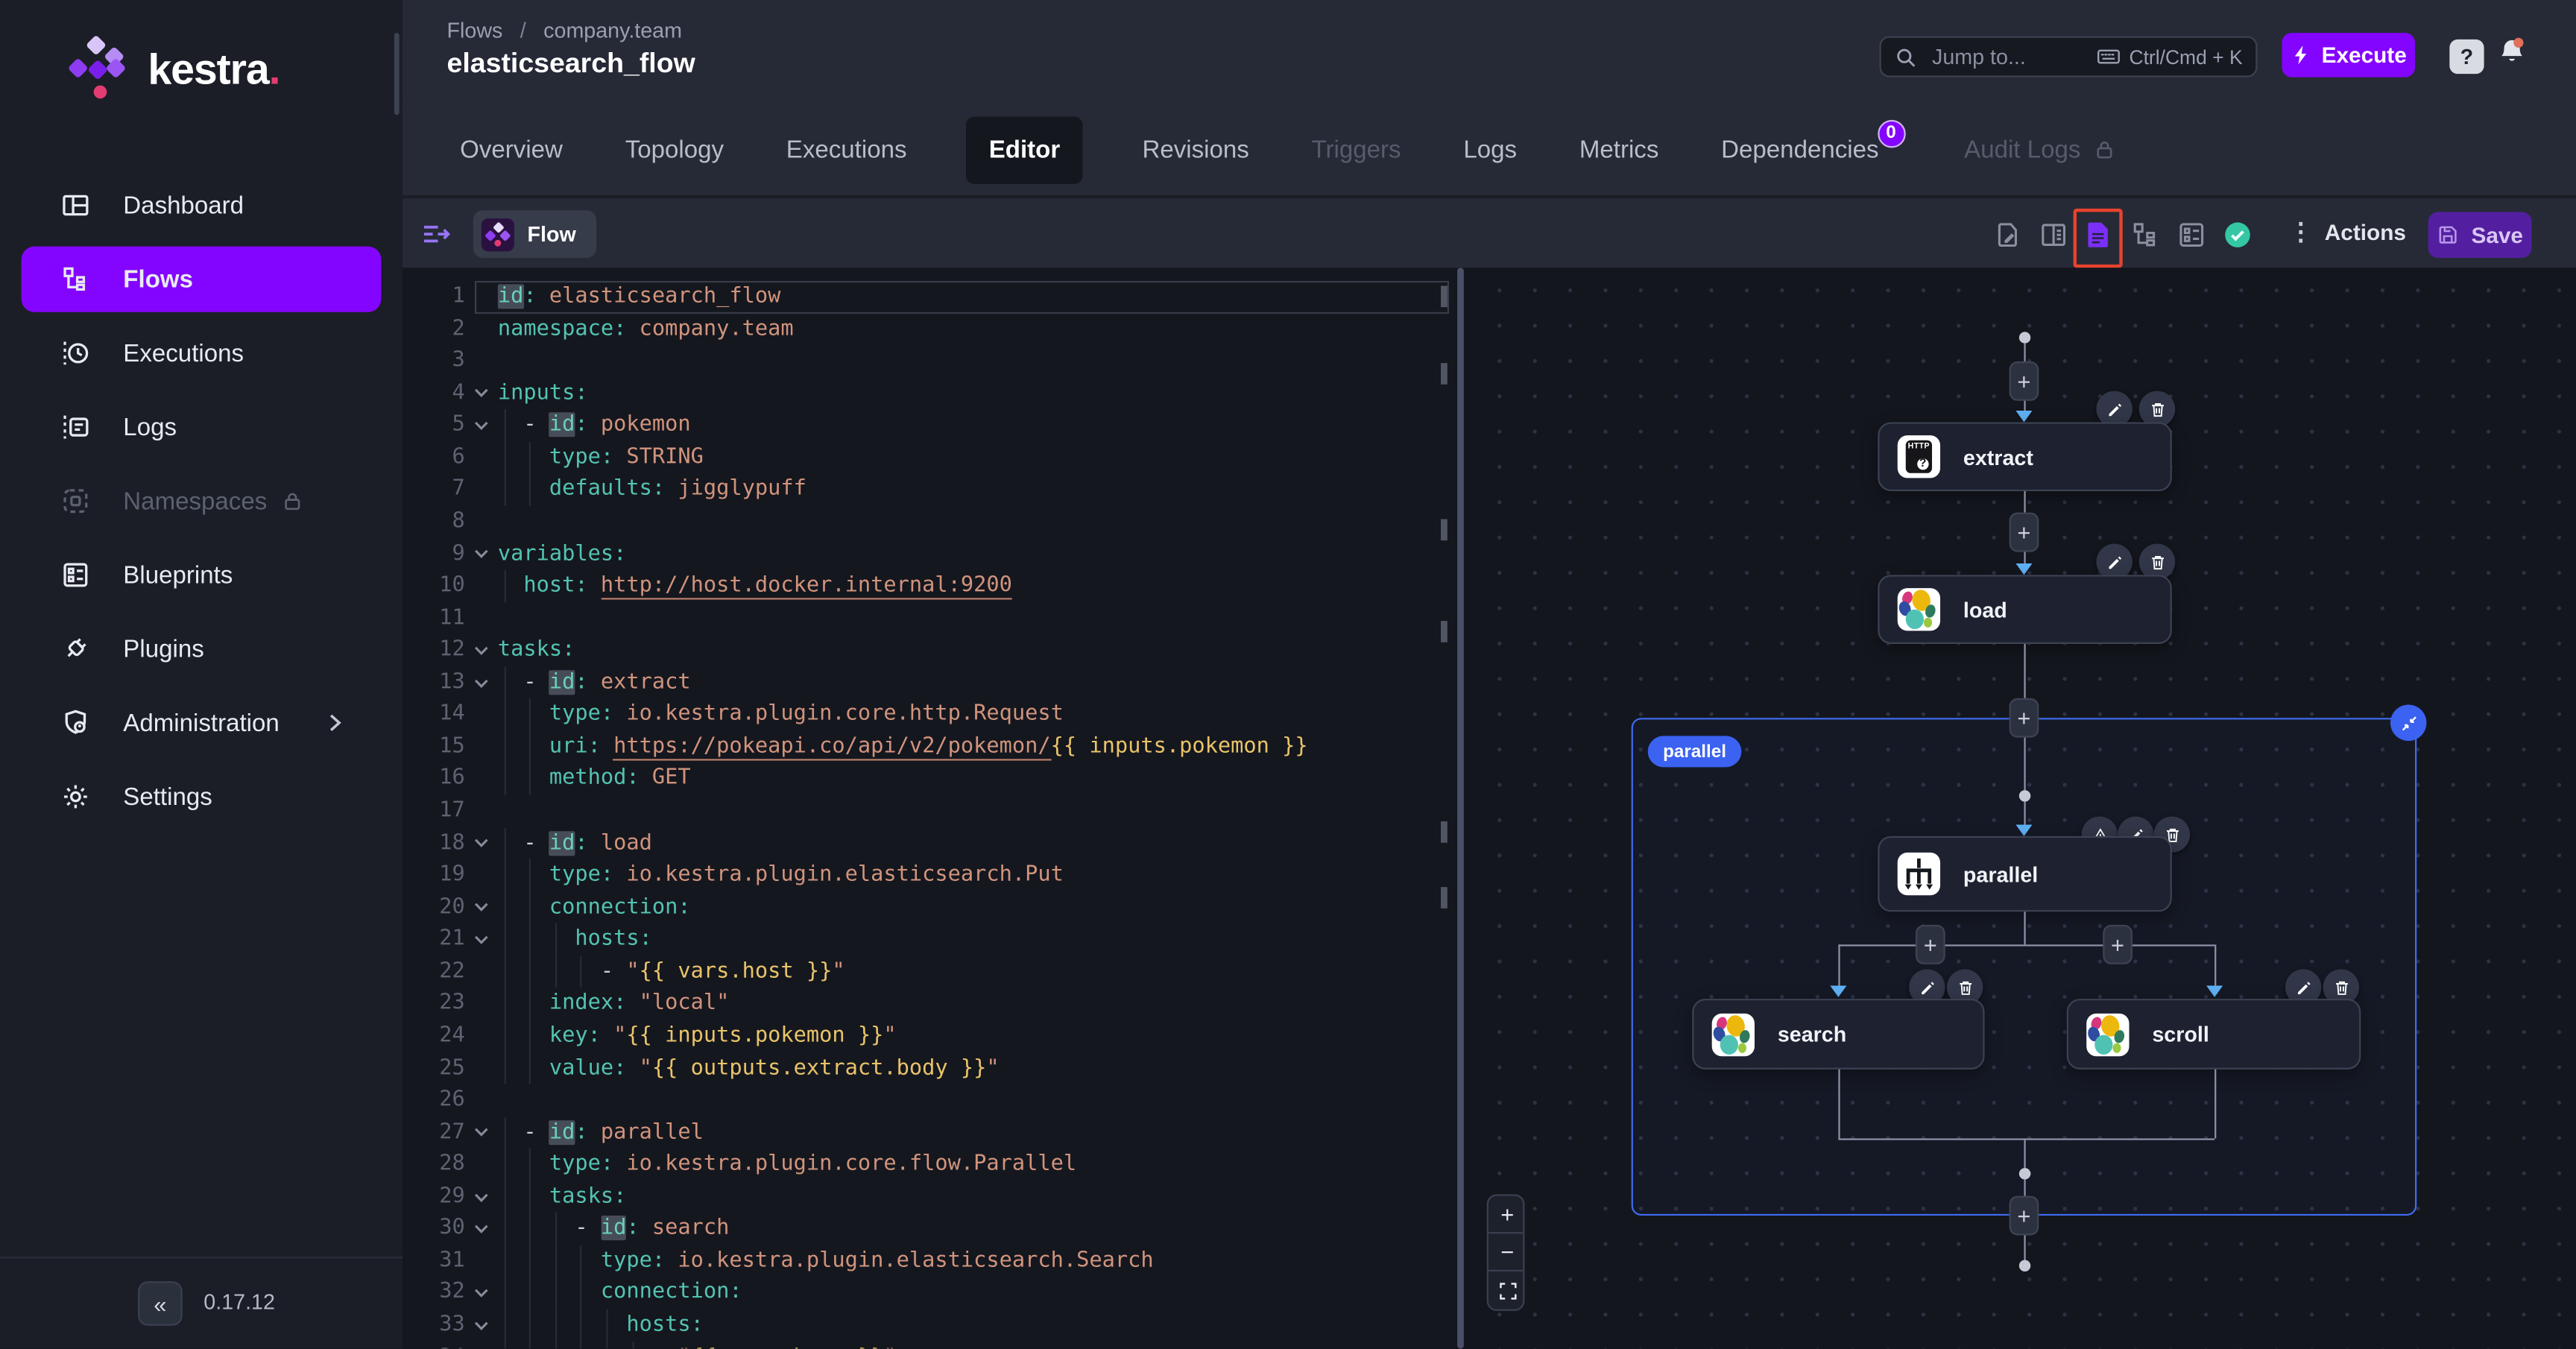 The height and width of the screenshot is (1349, 2576). Describe the element at coordinates (202, 427) in the screenshot. I see `sidebar-item-logs: Logs` at that location.